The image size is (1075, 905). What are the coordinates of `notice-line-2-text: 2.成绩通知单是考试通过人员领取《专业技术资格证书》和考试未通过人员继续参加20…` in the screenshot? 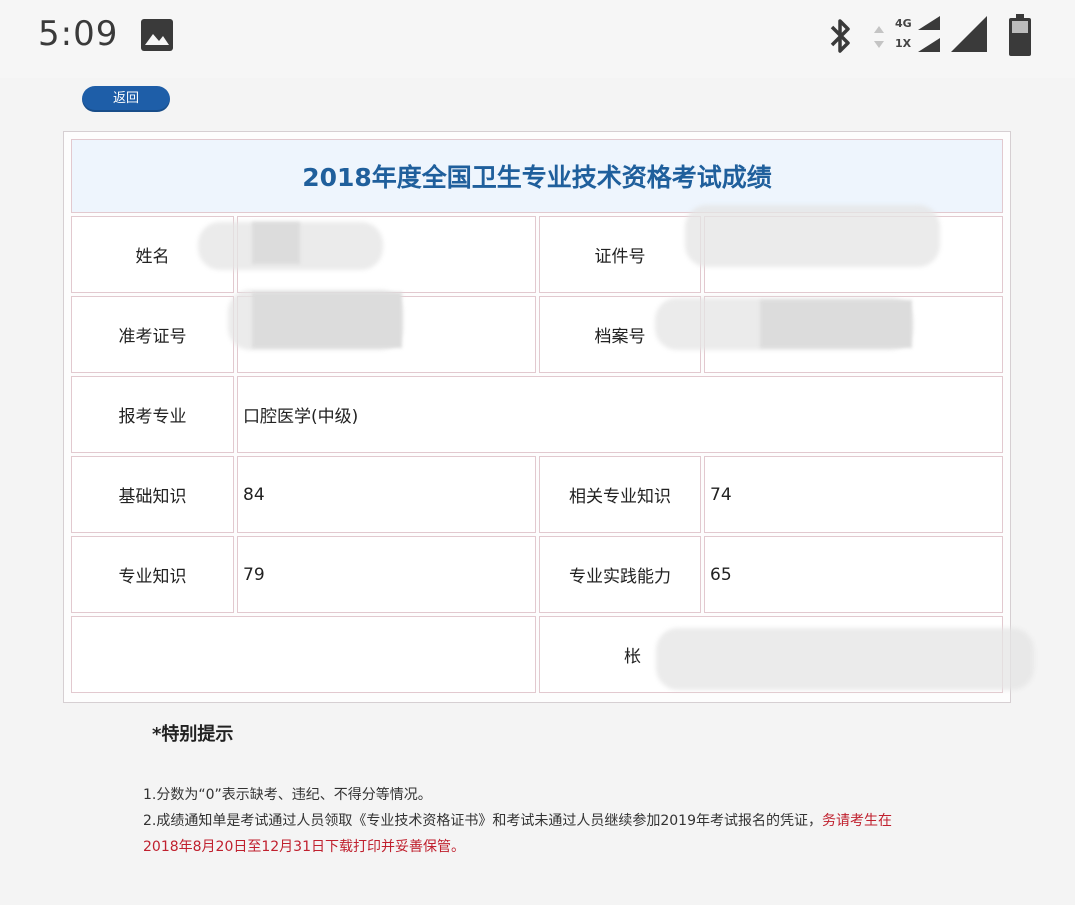 It's located at (482, 821).